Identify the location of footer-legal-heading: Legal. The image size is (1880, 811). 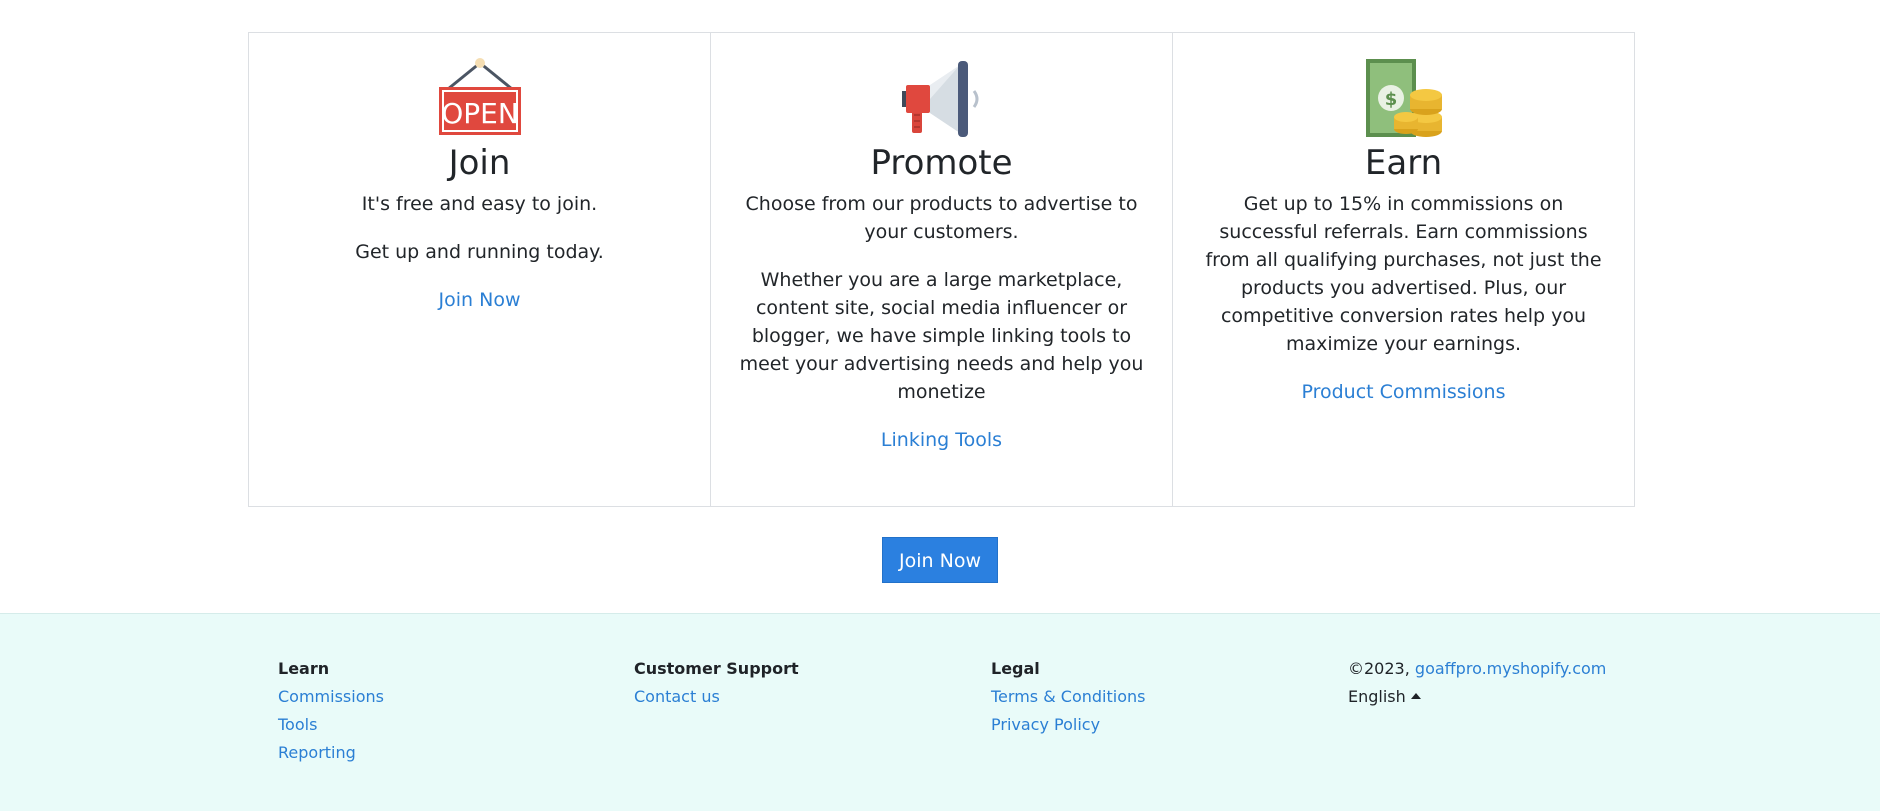
(1015, 668).